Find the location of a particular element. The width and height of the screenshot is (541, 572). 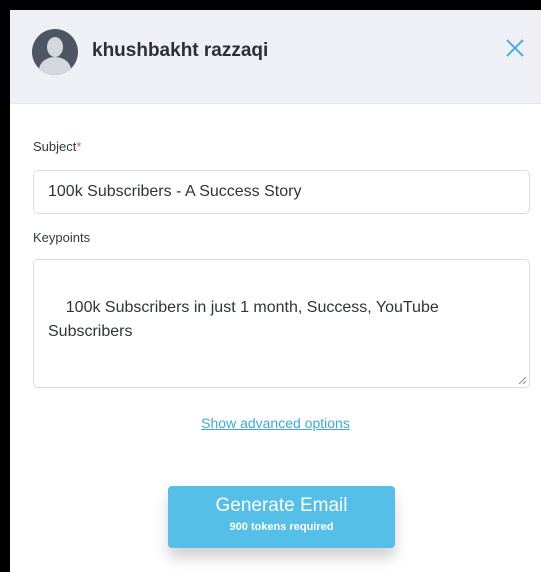

required-mark: * is located at coordinates (79, 146).